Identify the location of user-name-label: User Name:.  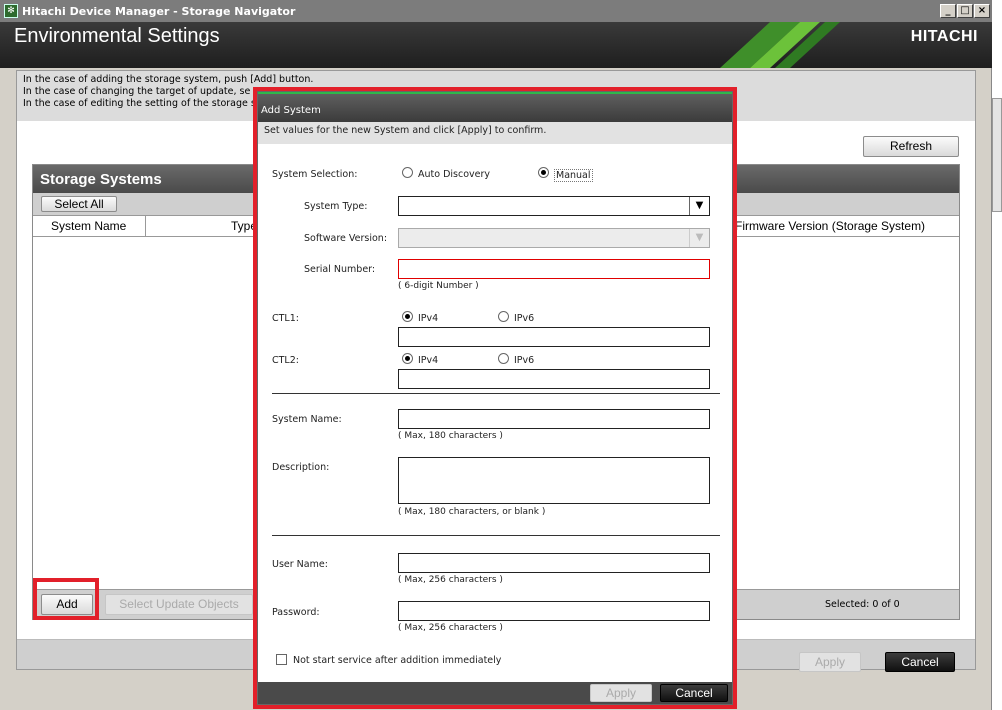
(300, 564).